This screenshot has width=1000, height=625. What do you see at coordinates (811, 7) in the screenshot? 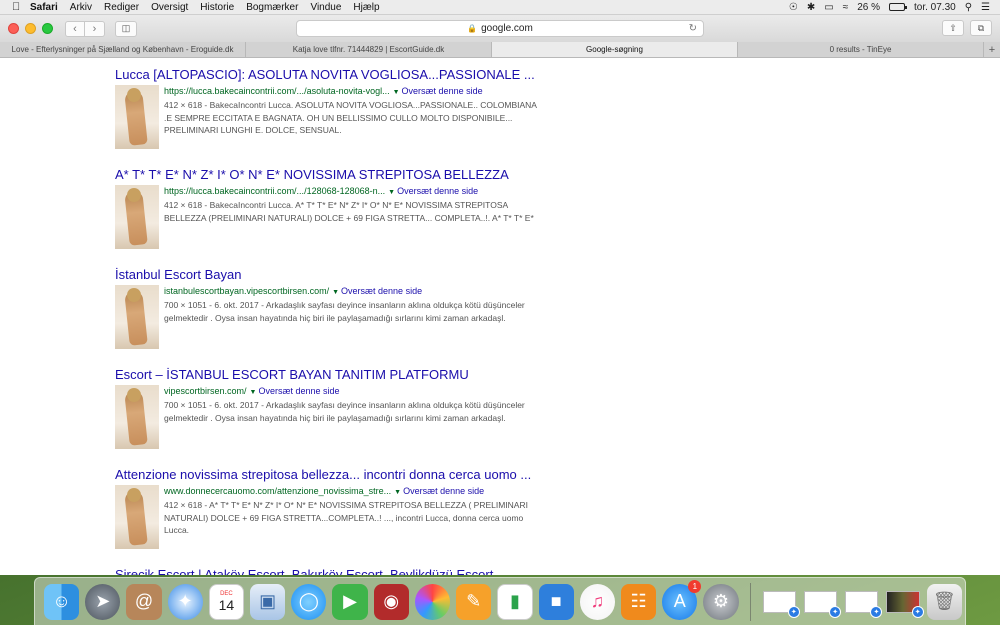
I see `bluetooth-icon: ✱` at bounding box center [811, 7].